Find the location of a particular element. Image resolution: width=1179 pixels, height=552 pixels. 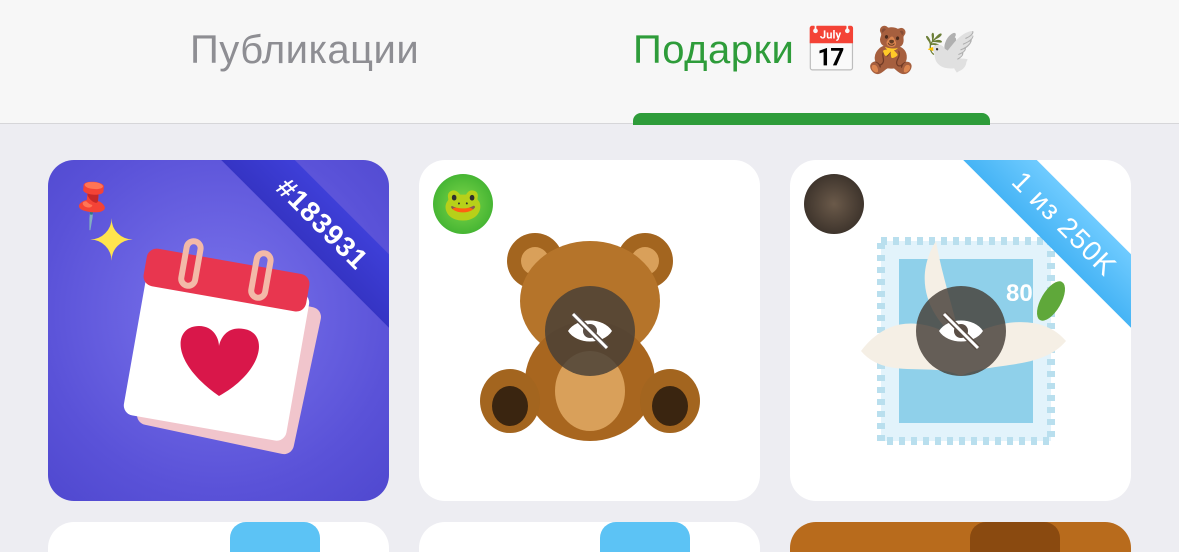

dove-icon: 🕊️ is located at coordinates (950, 50).